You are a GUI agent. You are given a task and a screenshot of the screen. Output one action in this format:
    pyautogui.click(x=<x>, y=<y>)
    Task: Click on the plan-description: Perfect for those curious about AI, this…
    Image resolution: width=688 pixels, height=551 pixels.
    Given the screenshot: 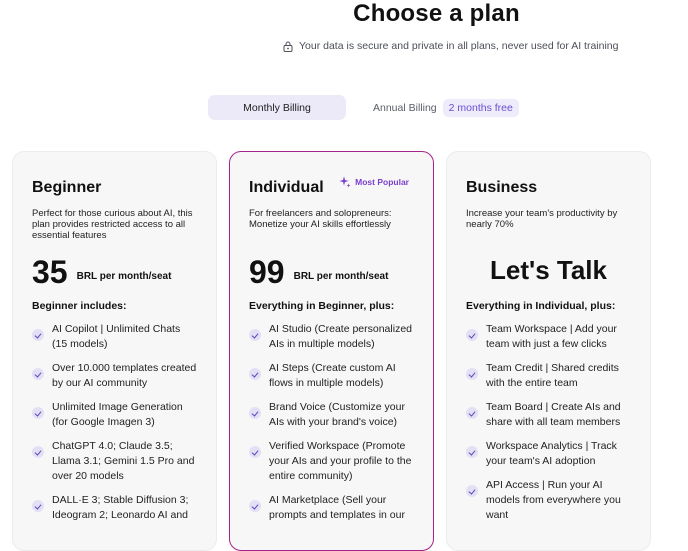 What is the action you would take?
    pyautogui.click(x=112, y=224)
    